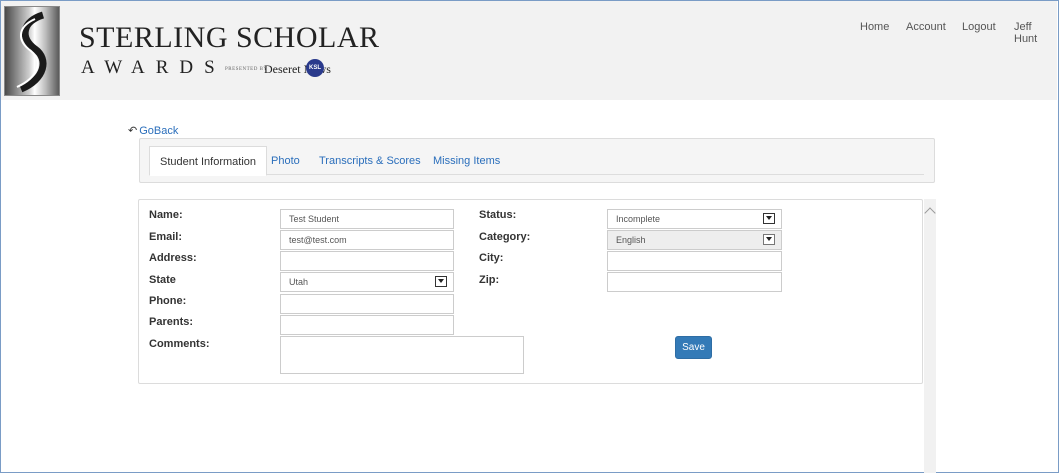 Image resolution: width=1059 pixels, height=473 pixels. Describe the element at coordinates (166, 237) in the screenshot. I see `email-label: Email:` at that location.